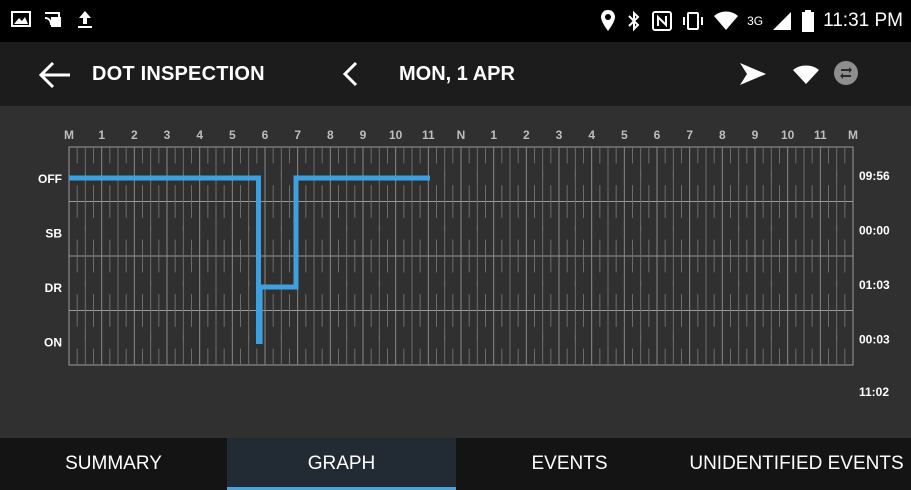  I want to click on gallery-notification-icon, so click(21, 19).